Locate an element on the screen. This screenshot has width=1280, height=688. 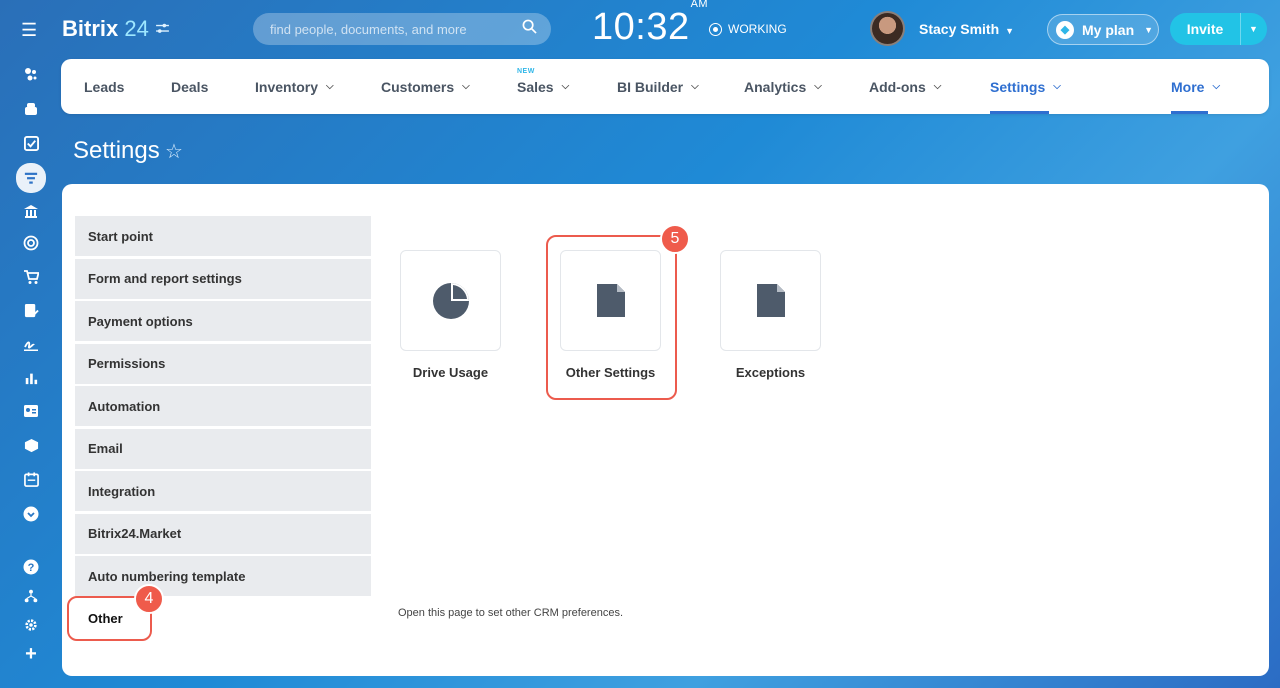
menu-item-start-point: Start point is located at coordinates (223, 236).